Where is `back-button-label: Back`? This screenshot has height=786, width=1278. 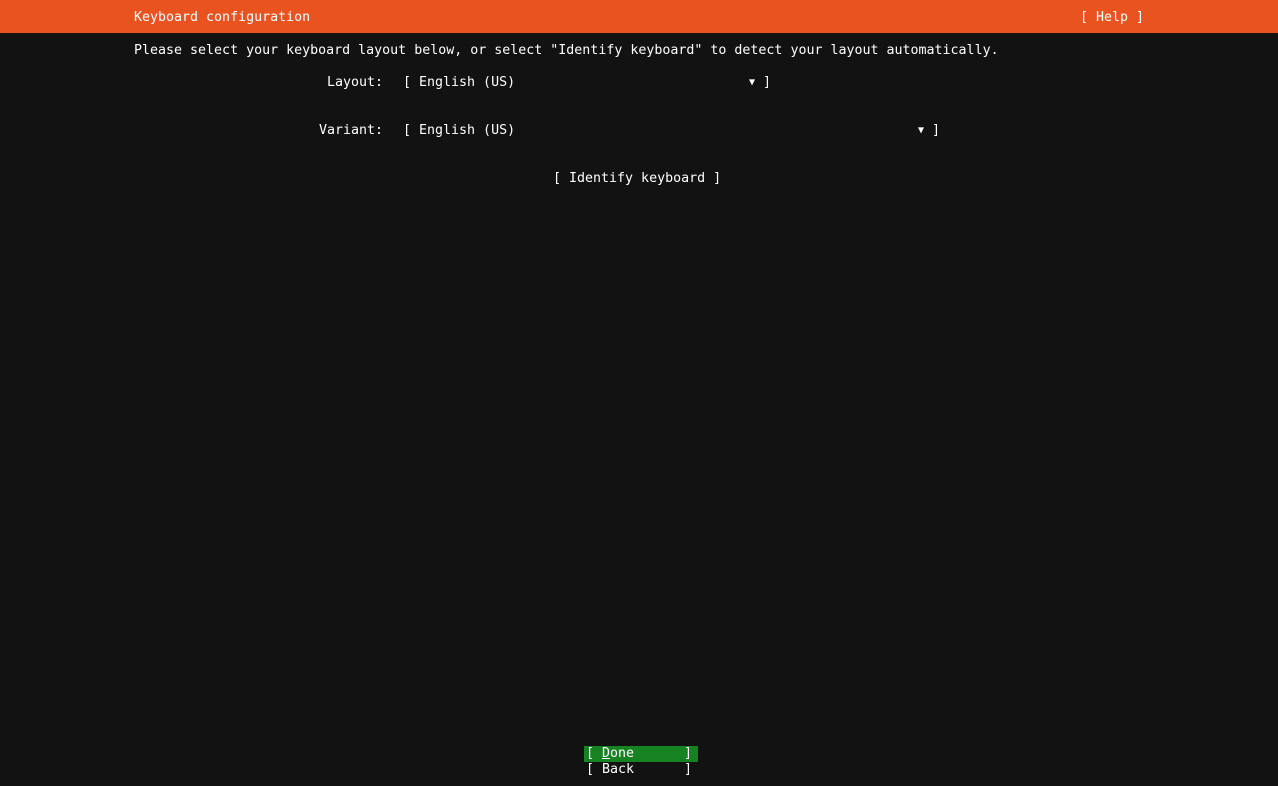
back-button-label: Back is located at coordinates (618, 769).